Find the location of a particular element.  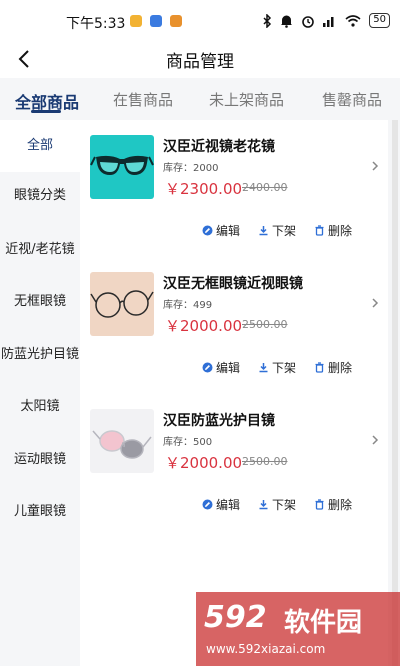

status-indicators: 50 is located at coordinates (326, 20).